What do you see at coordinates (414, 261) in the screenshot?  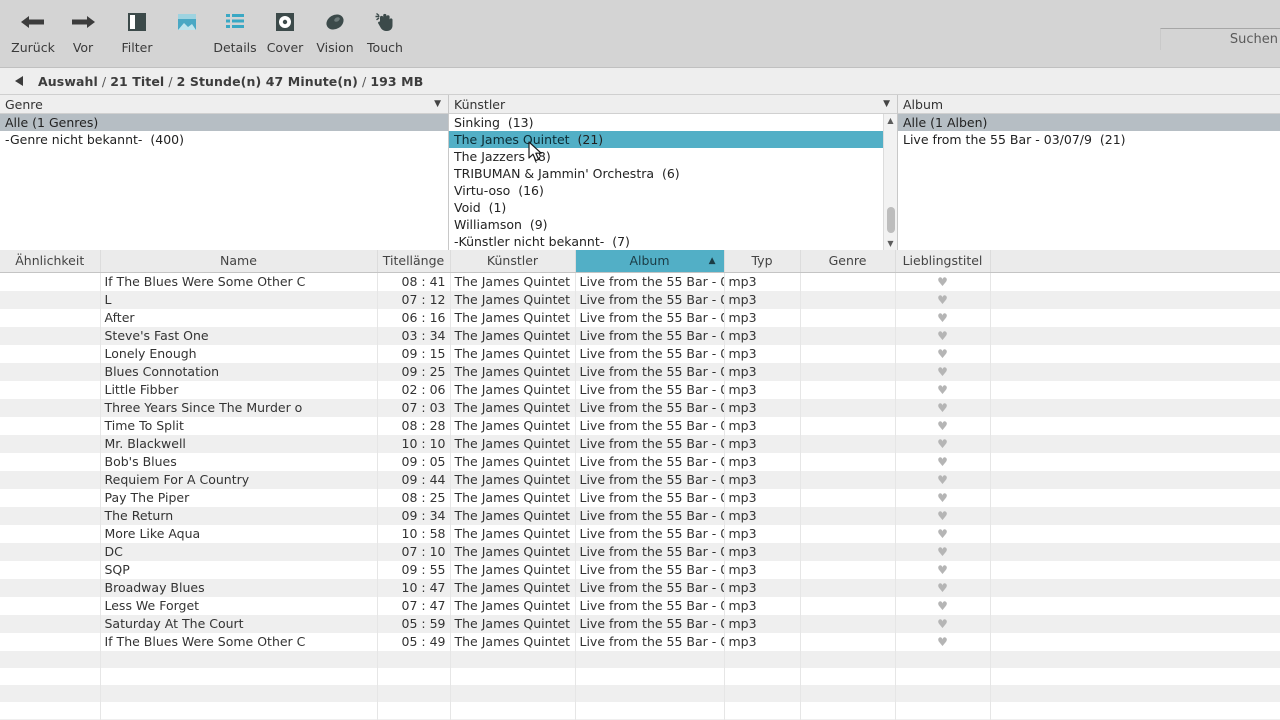 I see `column-header-length: Titellänge` at bounding box center [414, 261].